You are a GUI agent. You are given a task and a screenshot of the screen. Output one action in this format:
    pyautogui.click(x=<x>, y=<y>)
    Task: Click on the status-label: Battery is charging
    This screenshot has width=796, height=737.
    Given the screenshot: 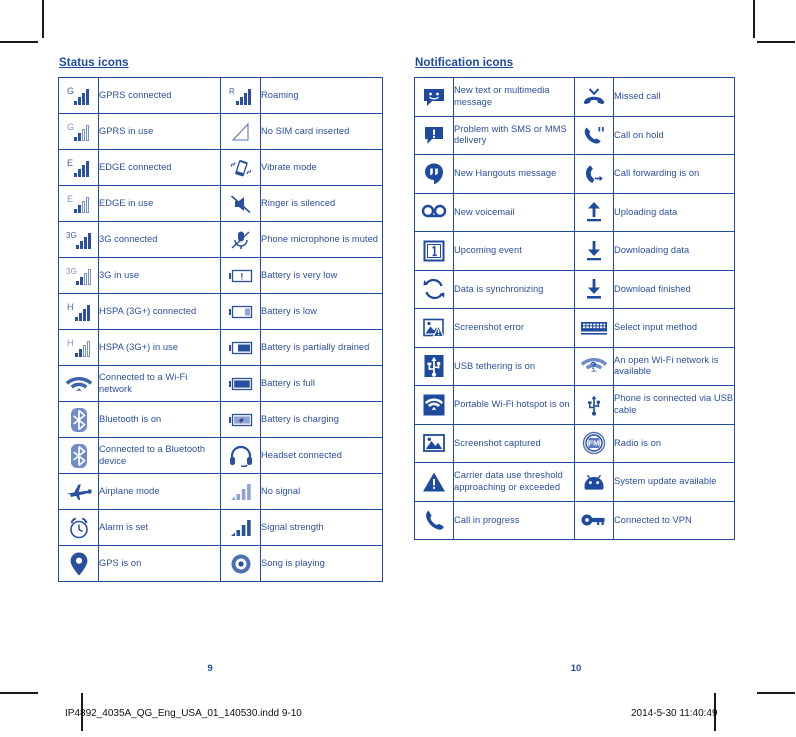 What is the action you would take?
    pyautogui.click(x=321, y=419)
    